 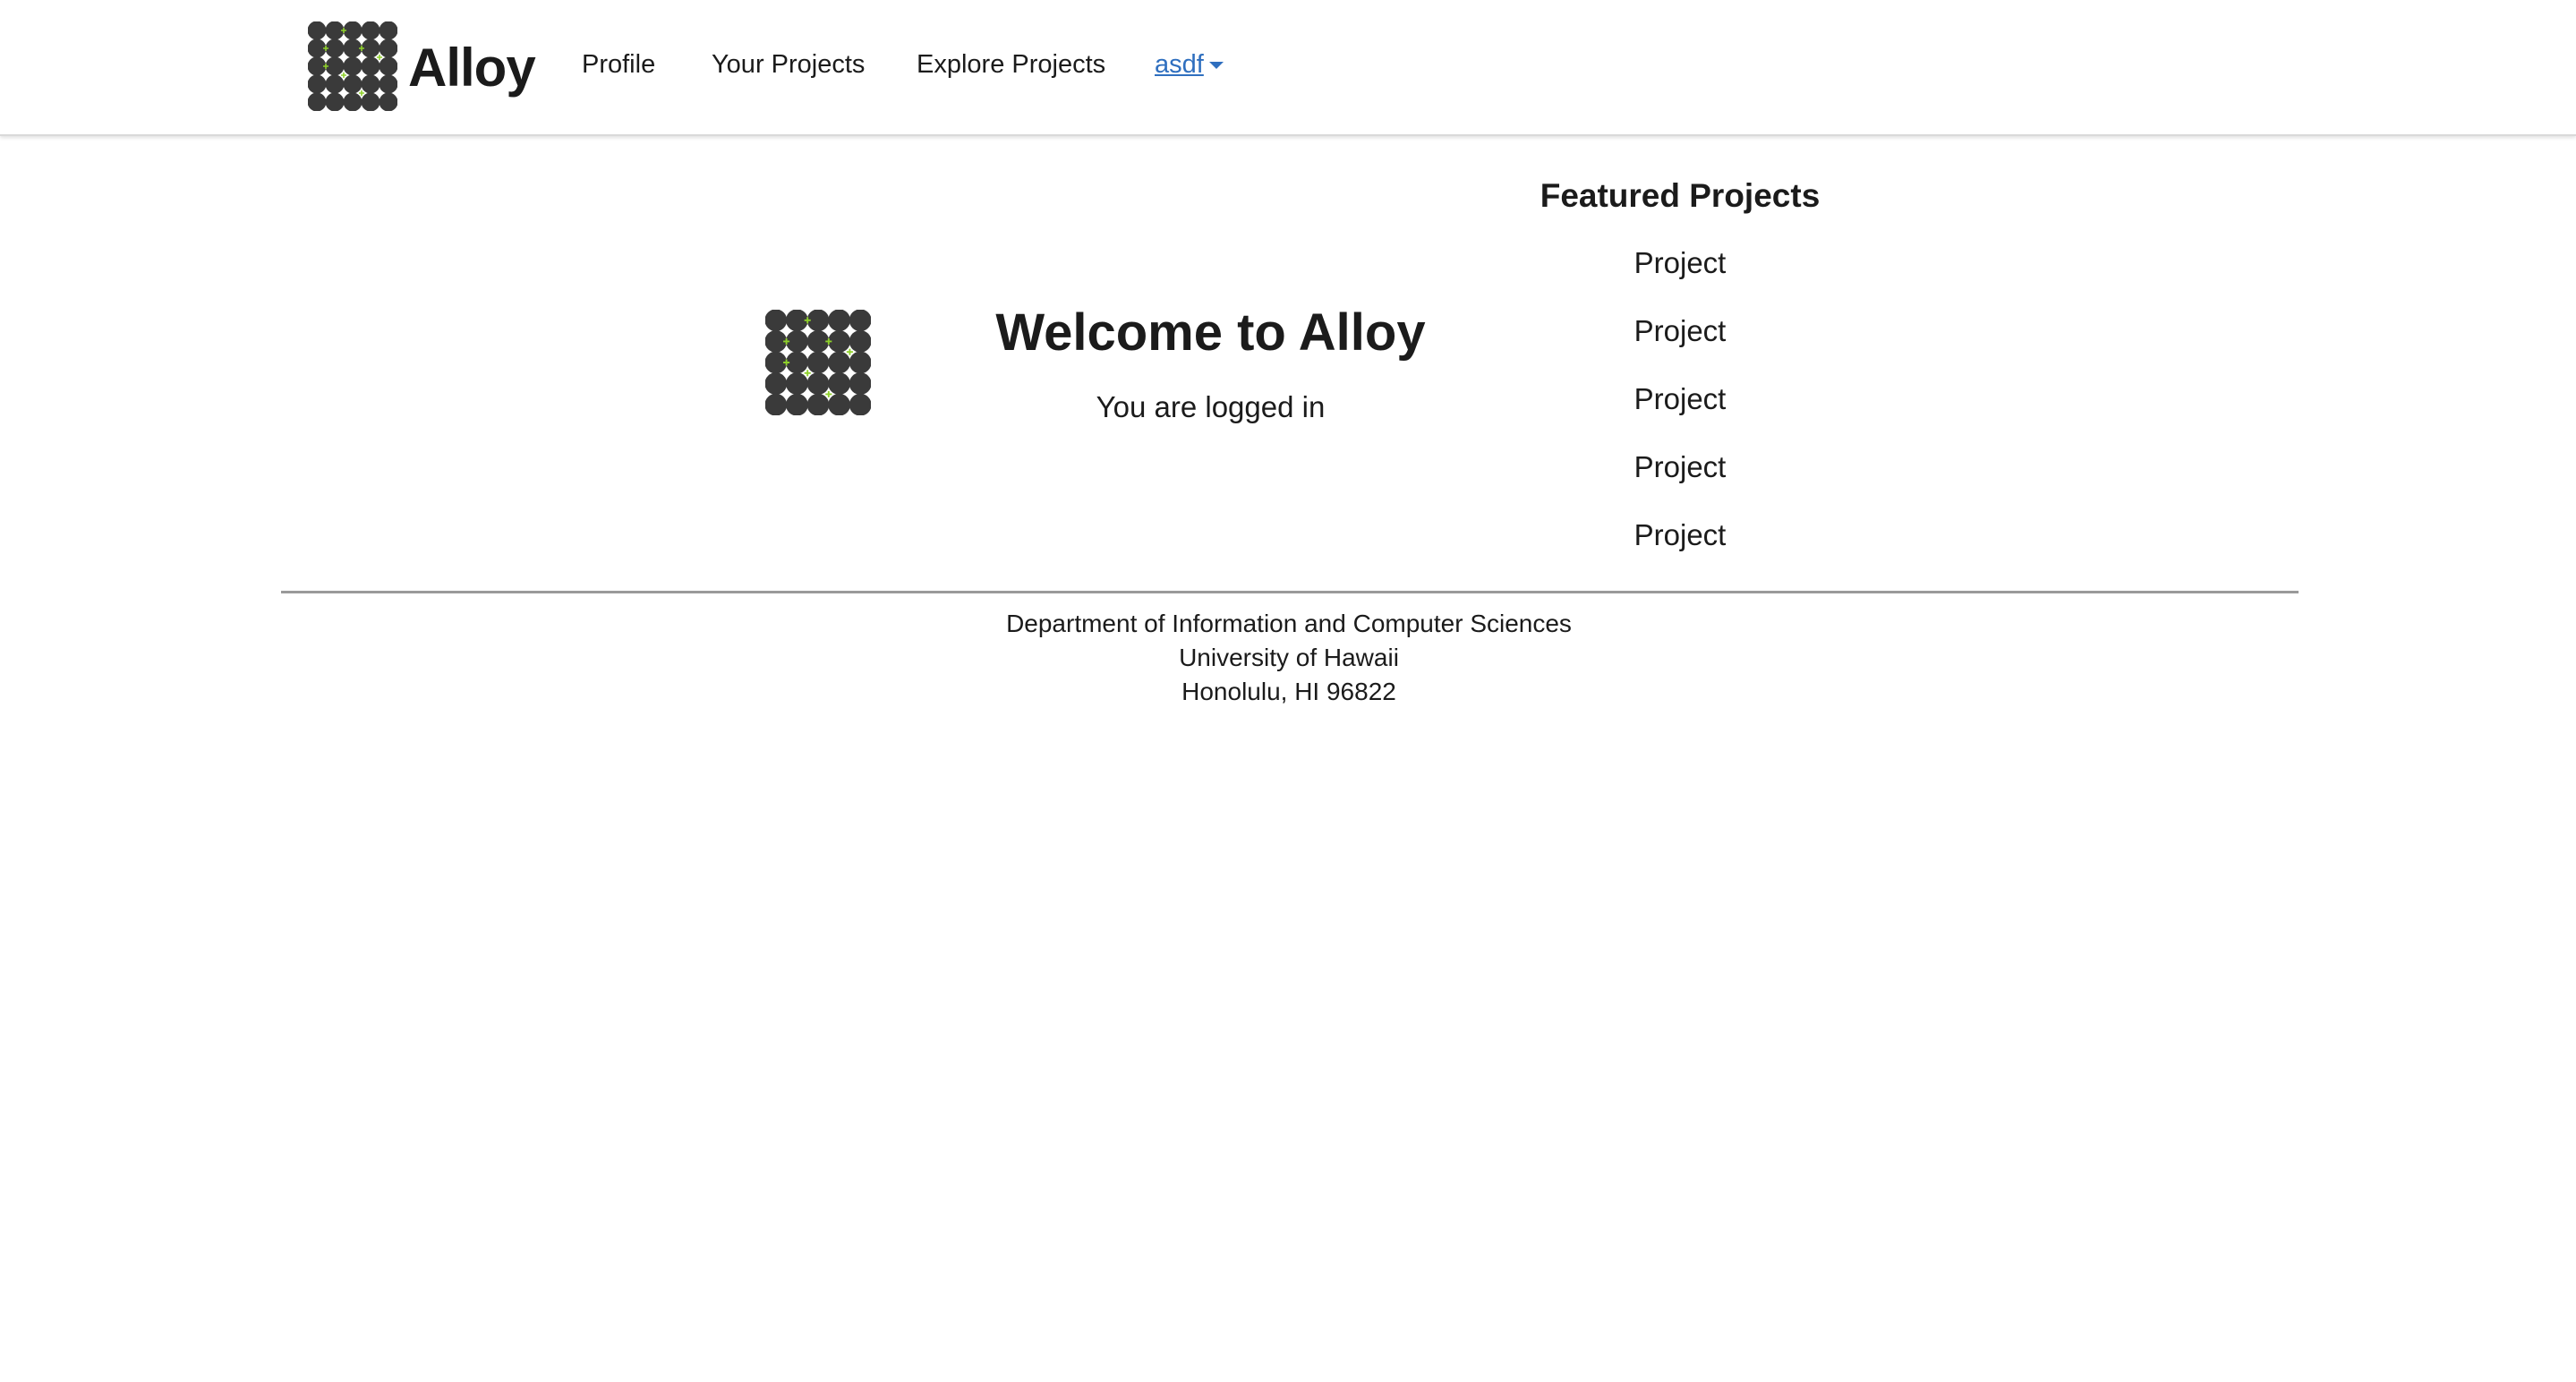 What do you see at coordinates (618, 64) in the screenshot?
I see `nav-profile-link: Profile` at bounding box center [618, 64].